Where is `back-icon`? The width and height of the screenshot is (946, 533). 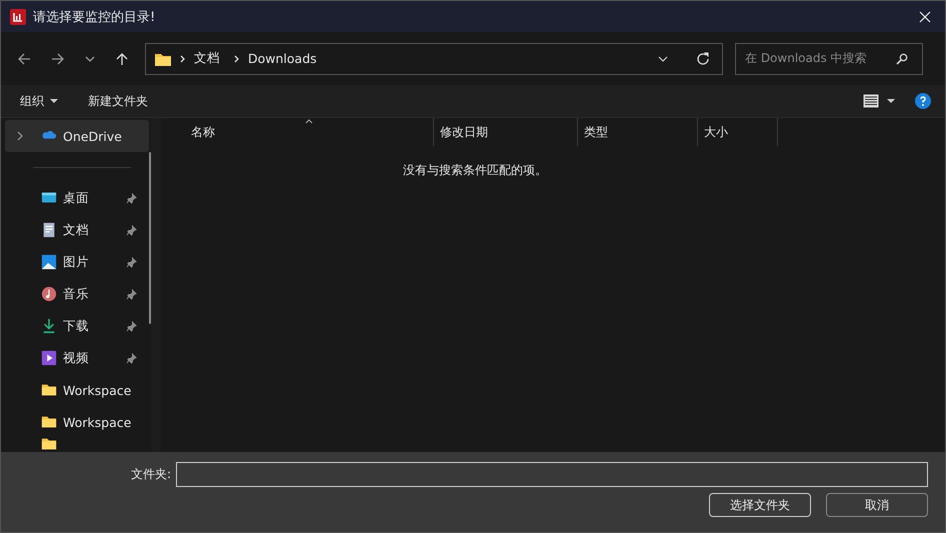
back-icon is located at coordinates (24, 59).